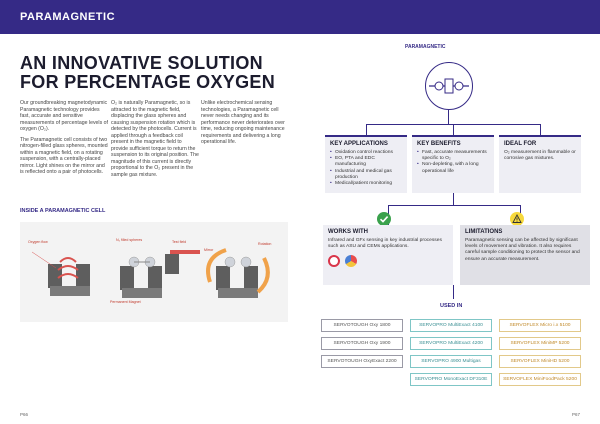 The width and height of the screenshot is (600, 424). I want to click on works-with-title: WORKS WITH, so click(348, 232).